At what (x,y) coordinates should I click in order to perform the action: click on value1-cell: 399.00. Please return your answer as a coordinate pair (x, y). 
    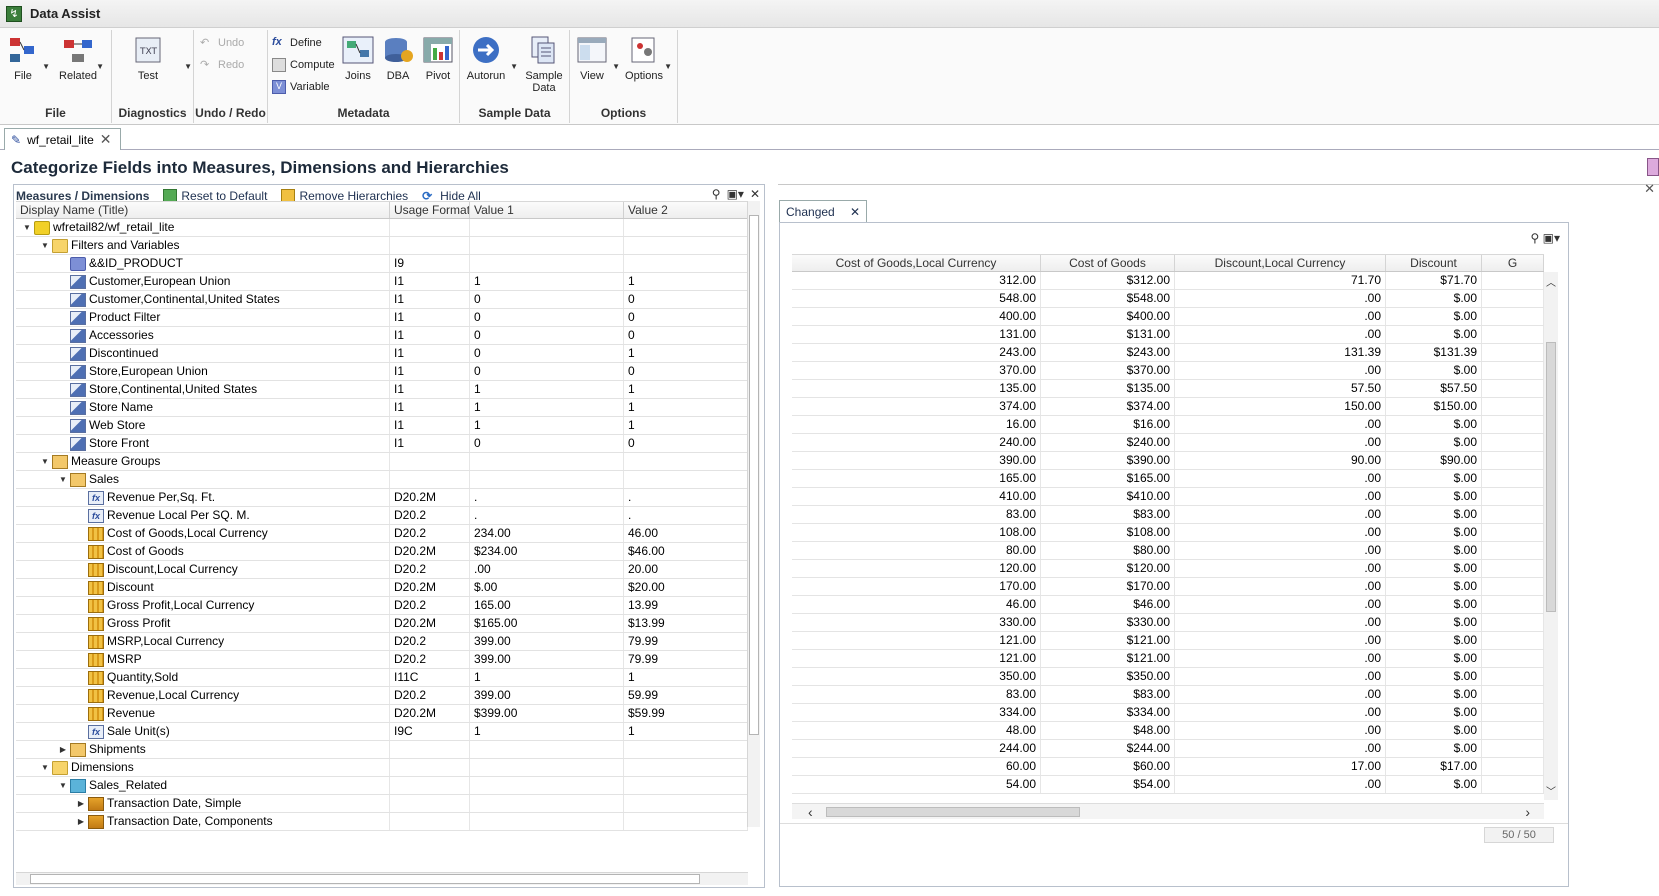
    Looking at the image, I should click on (547, 641).